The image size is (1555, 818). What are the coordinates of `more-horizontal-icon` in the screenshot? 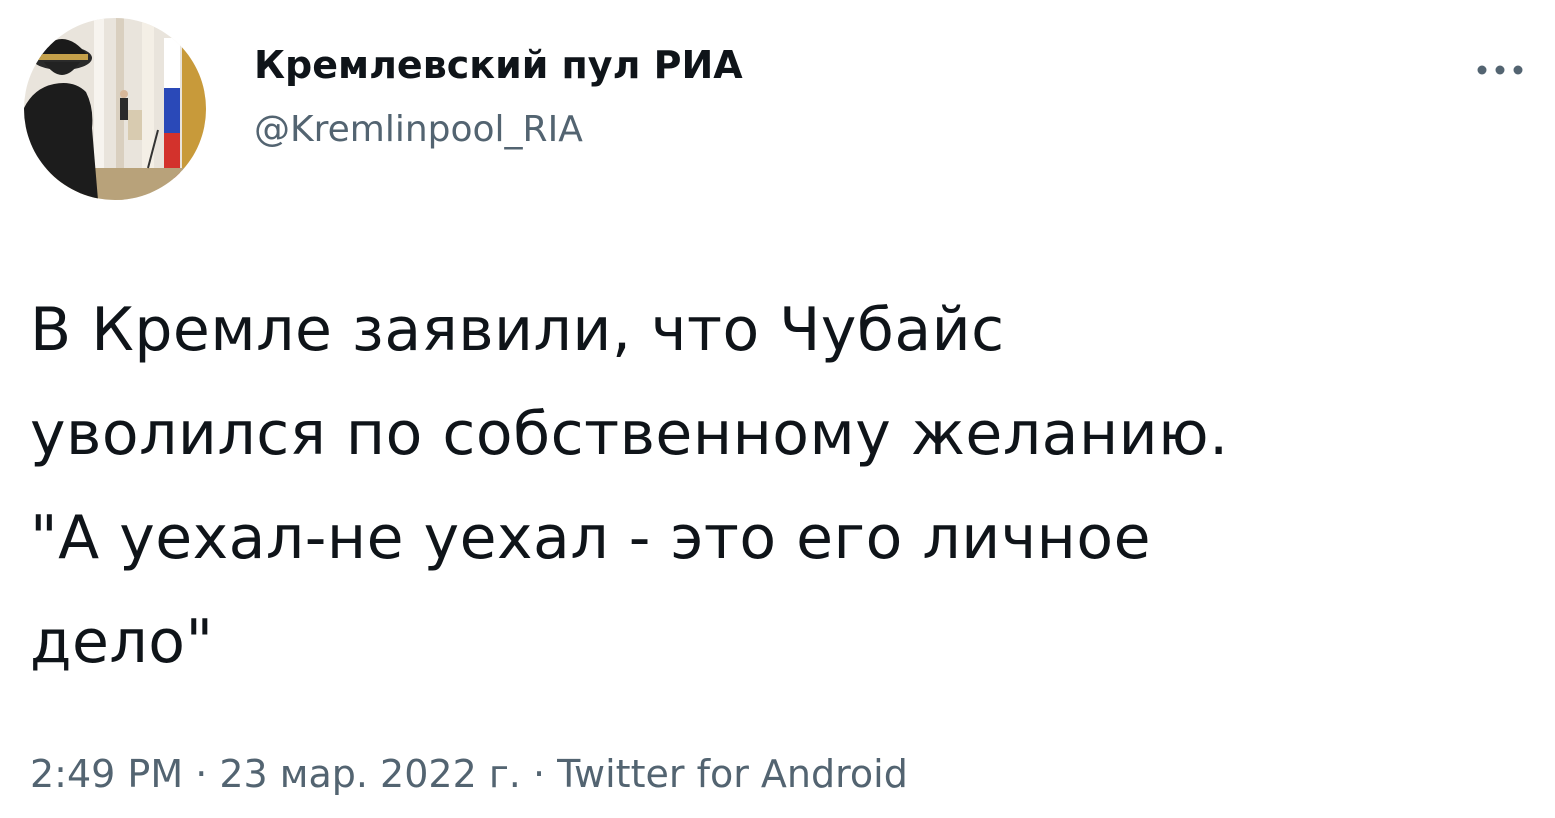 It's located at (1500, 70).